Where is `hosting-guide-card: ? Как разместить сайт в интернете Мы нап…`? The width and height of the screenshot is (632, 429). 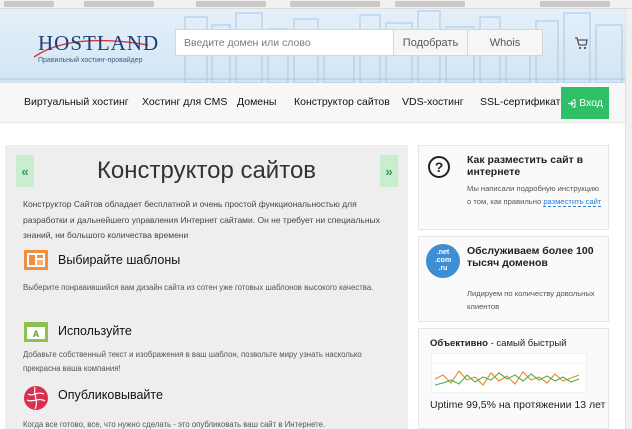 hosting-guide-card: ? Как разместить сайт в интернете Мы нап… is located at coordinates (513, 187).